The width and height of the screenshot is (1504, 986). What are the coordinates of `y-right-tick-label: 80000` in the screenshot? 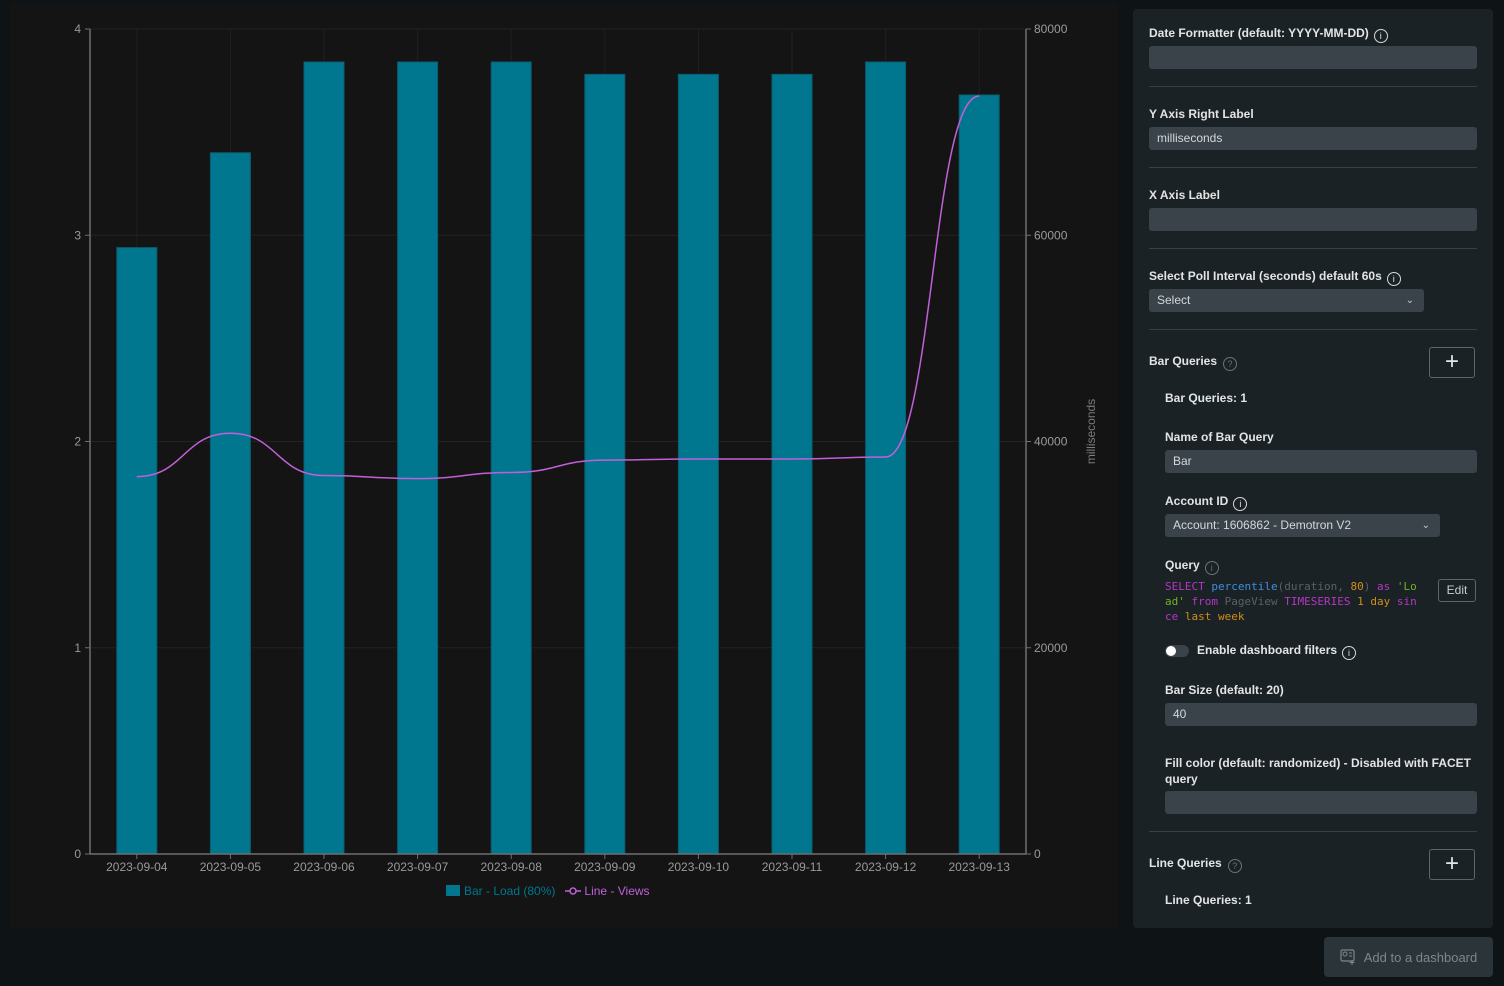 It's located at (1051, 29).